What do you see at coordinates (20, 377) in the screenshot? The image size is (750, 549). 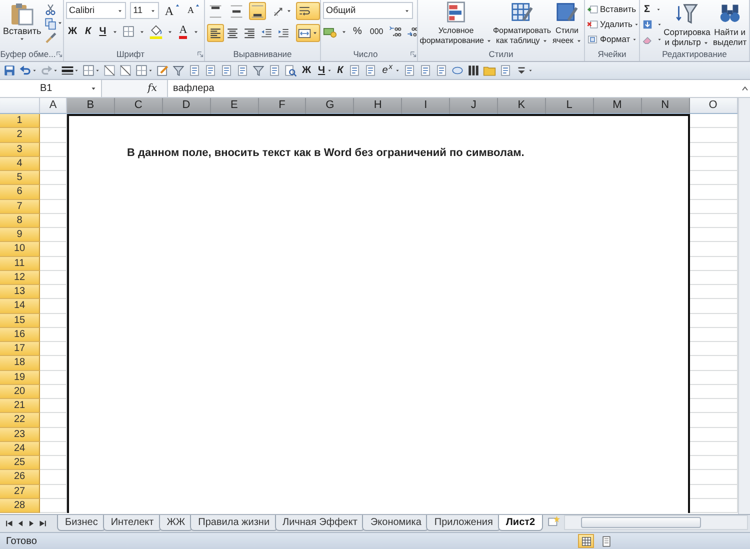 I see `row-header: 19` at bounding box center [20, 377].